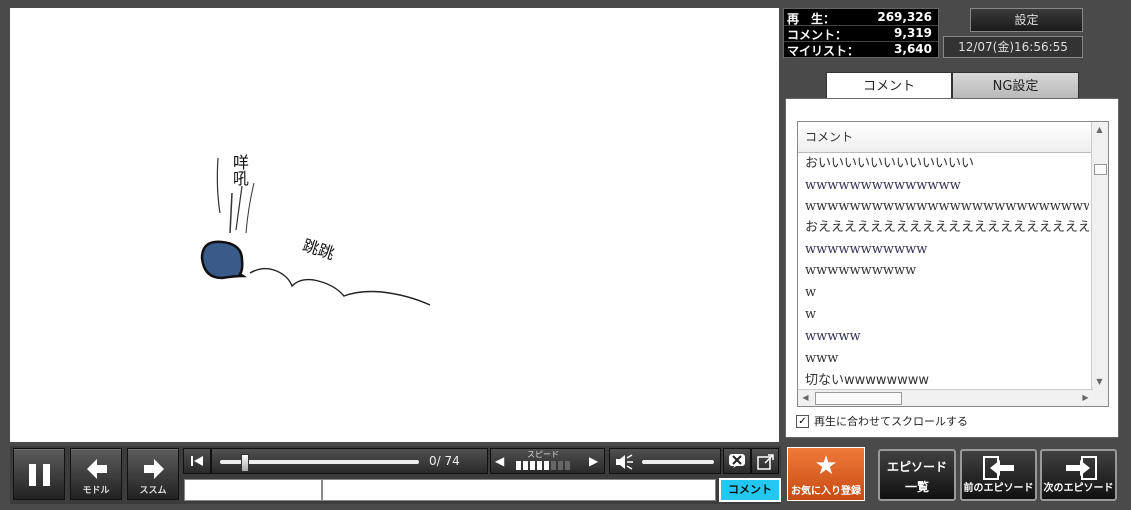 Image resolution: width=1131 pixels, height=510 pixels. I want to click on back-label: モドル, so click(96, 491).